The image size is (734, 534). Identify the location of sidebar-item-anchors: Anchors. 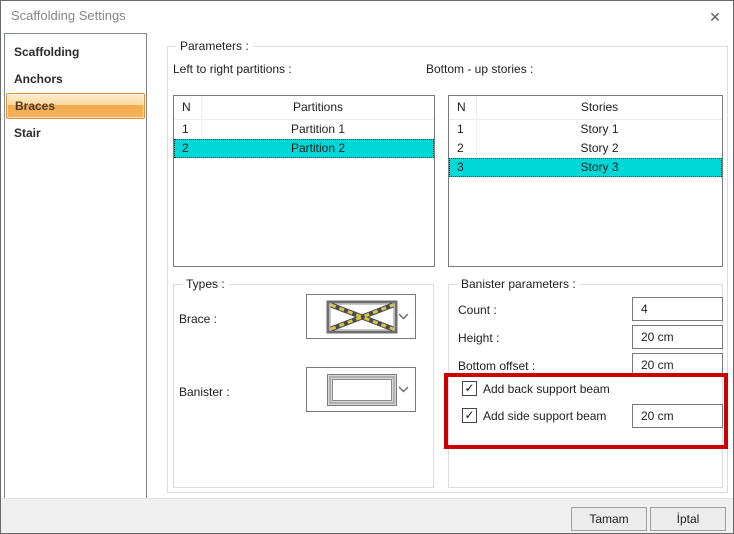
(75, 79).